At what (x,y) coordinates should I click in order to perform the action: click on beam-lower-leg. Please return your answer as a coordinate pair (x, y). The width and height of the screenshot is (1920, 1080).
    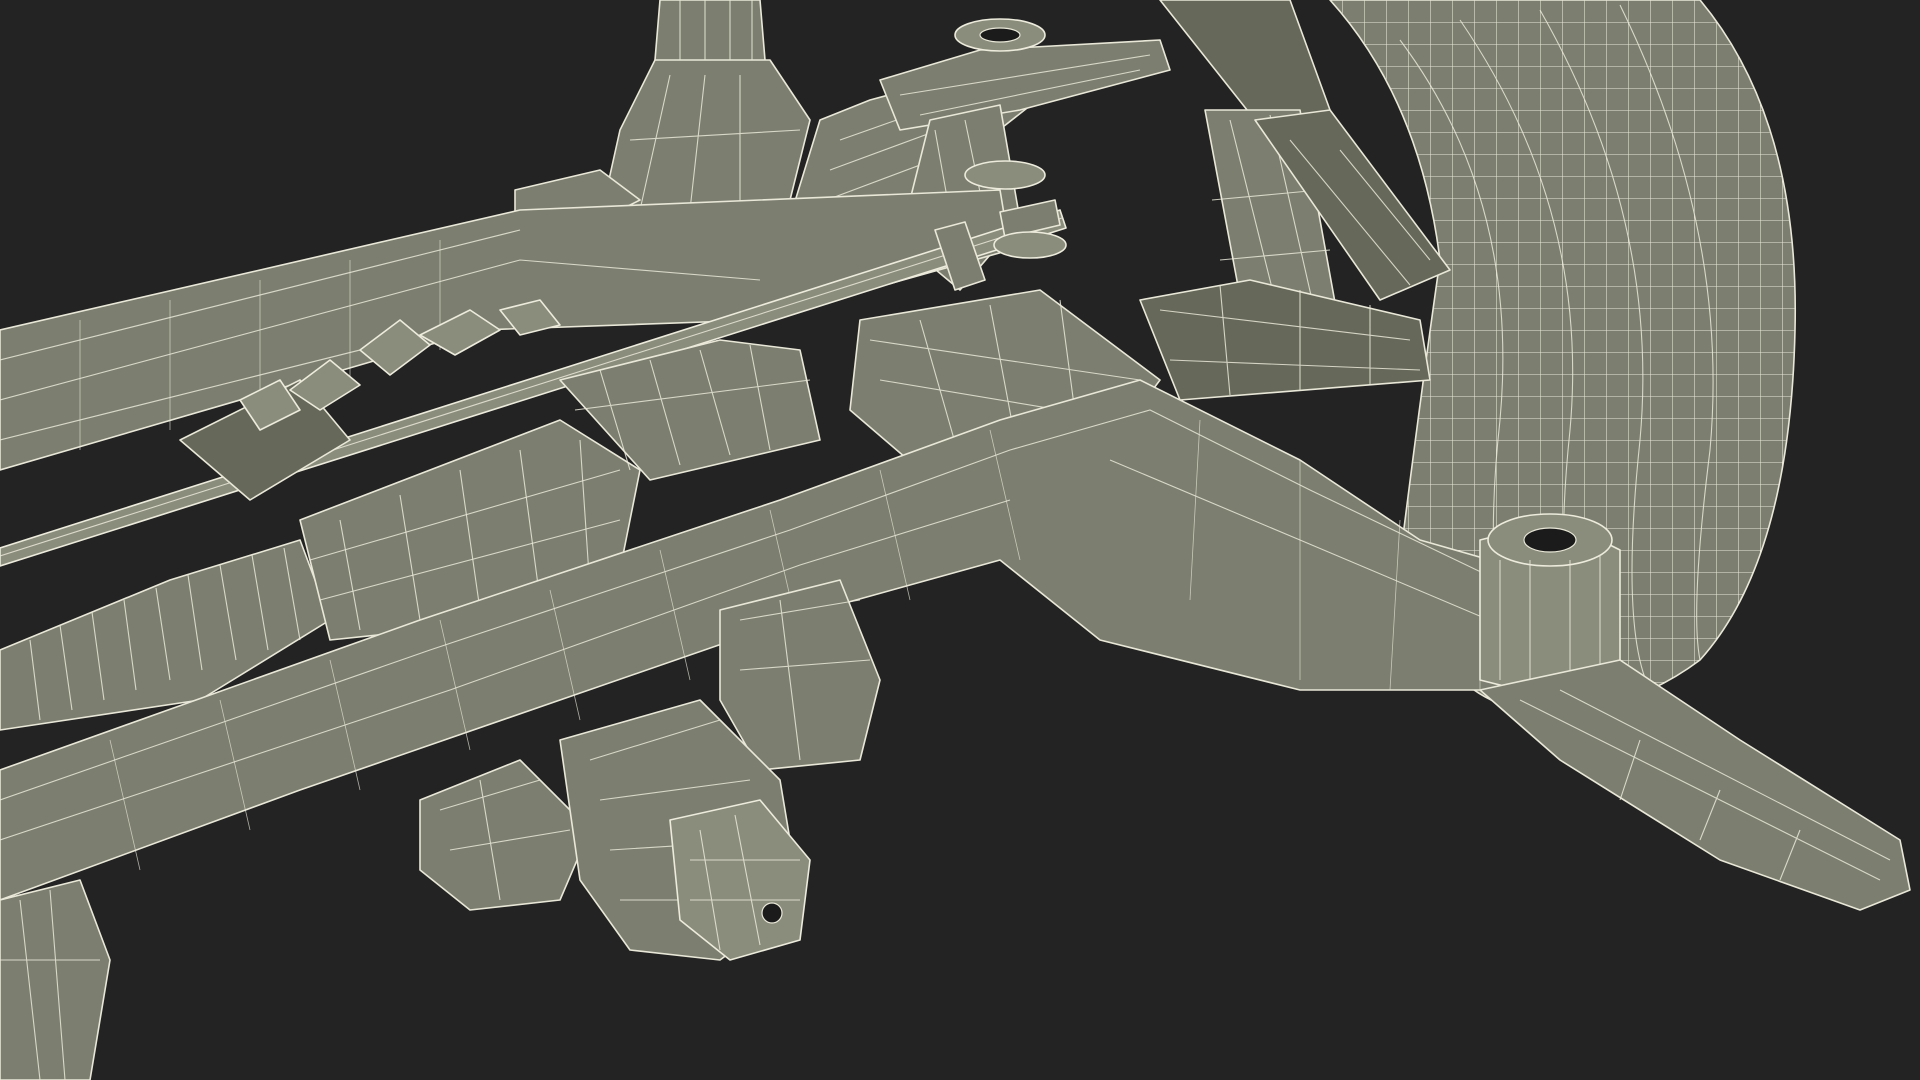
    Looking at the image, I should click on (55, 979).